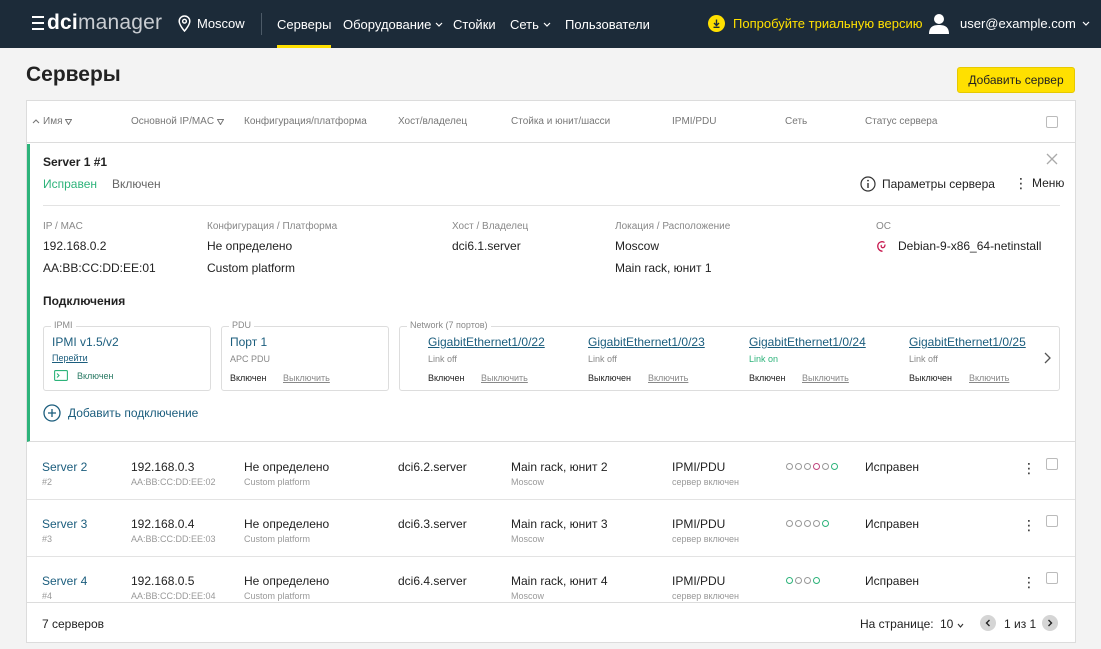 The height and width of the screenshot is (649, 1101). What do you see at coordinates (85, 342) in the screenshot?
I see `ipmi-name-link: IPMI v1.5/v2` at bounding box center [85, 342].